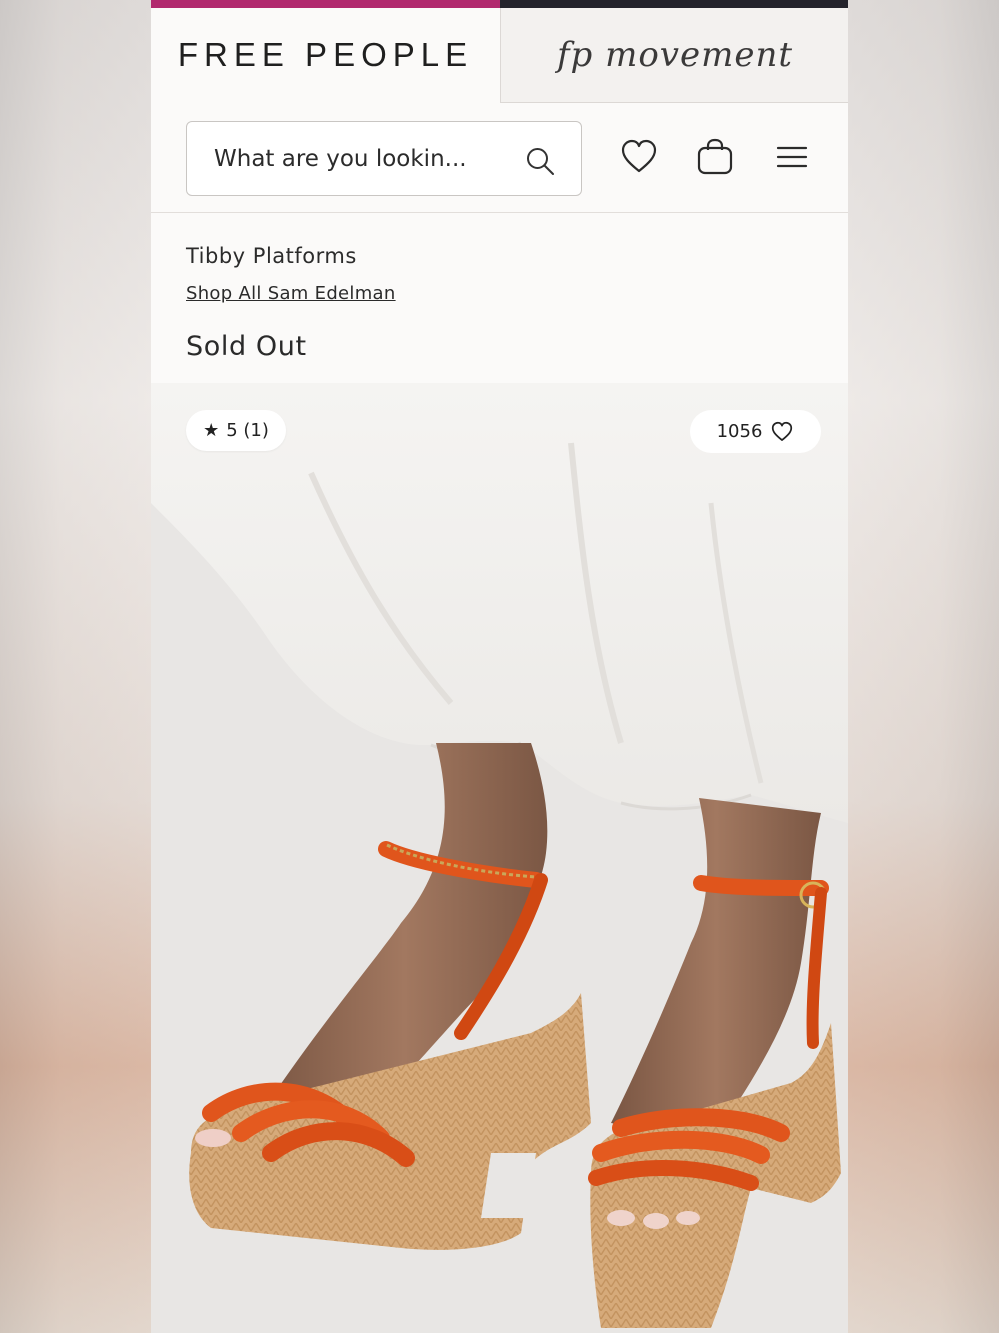 The image size is (999, 1333). I want to click on stock-status: Sold Out, so click(246, 346).